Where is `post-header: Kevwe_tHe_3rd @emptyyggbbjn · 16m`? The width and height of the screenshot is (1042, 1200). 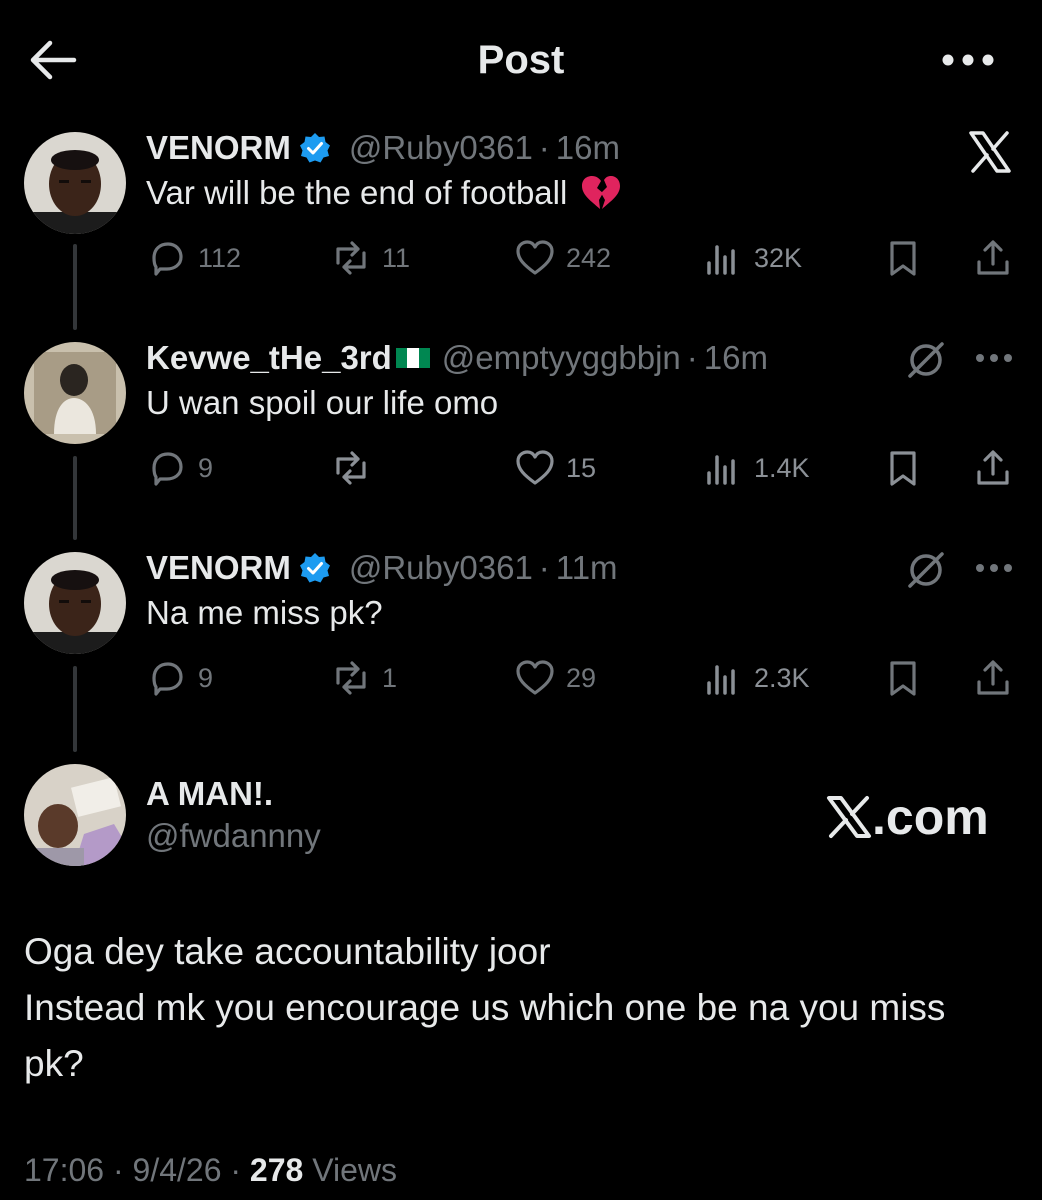 post-header: Kevwe_tHe_3rd @emptyyggbbjn · 16m is located at coordinates (457, 358).